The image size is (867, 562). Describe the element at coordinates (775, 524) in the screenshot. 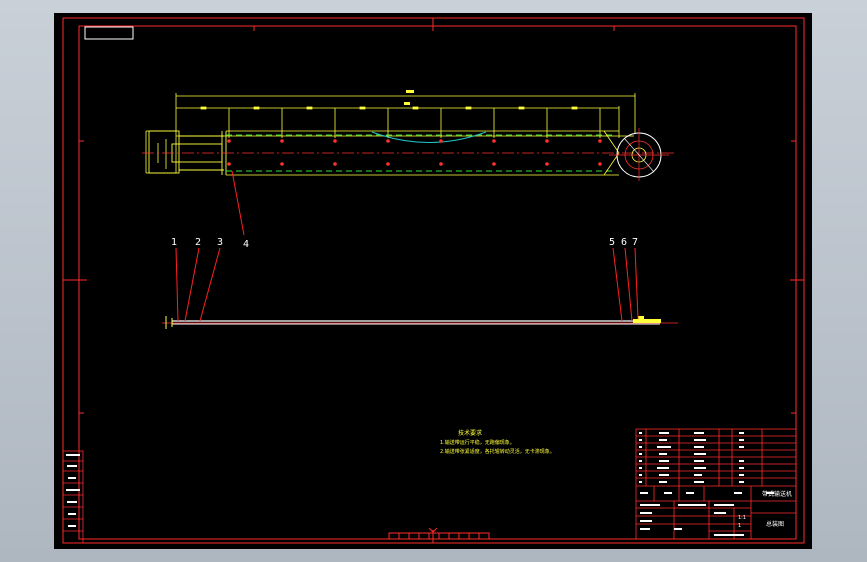

I see `title-drawing-no: 总装图` at that location.